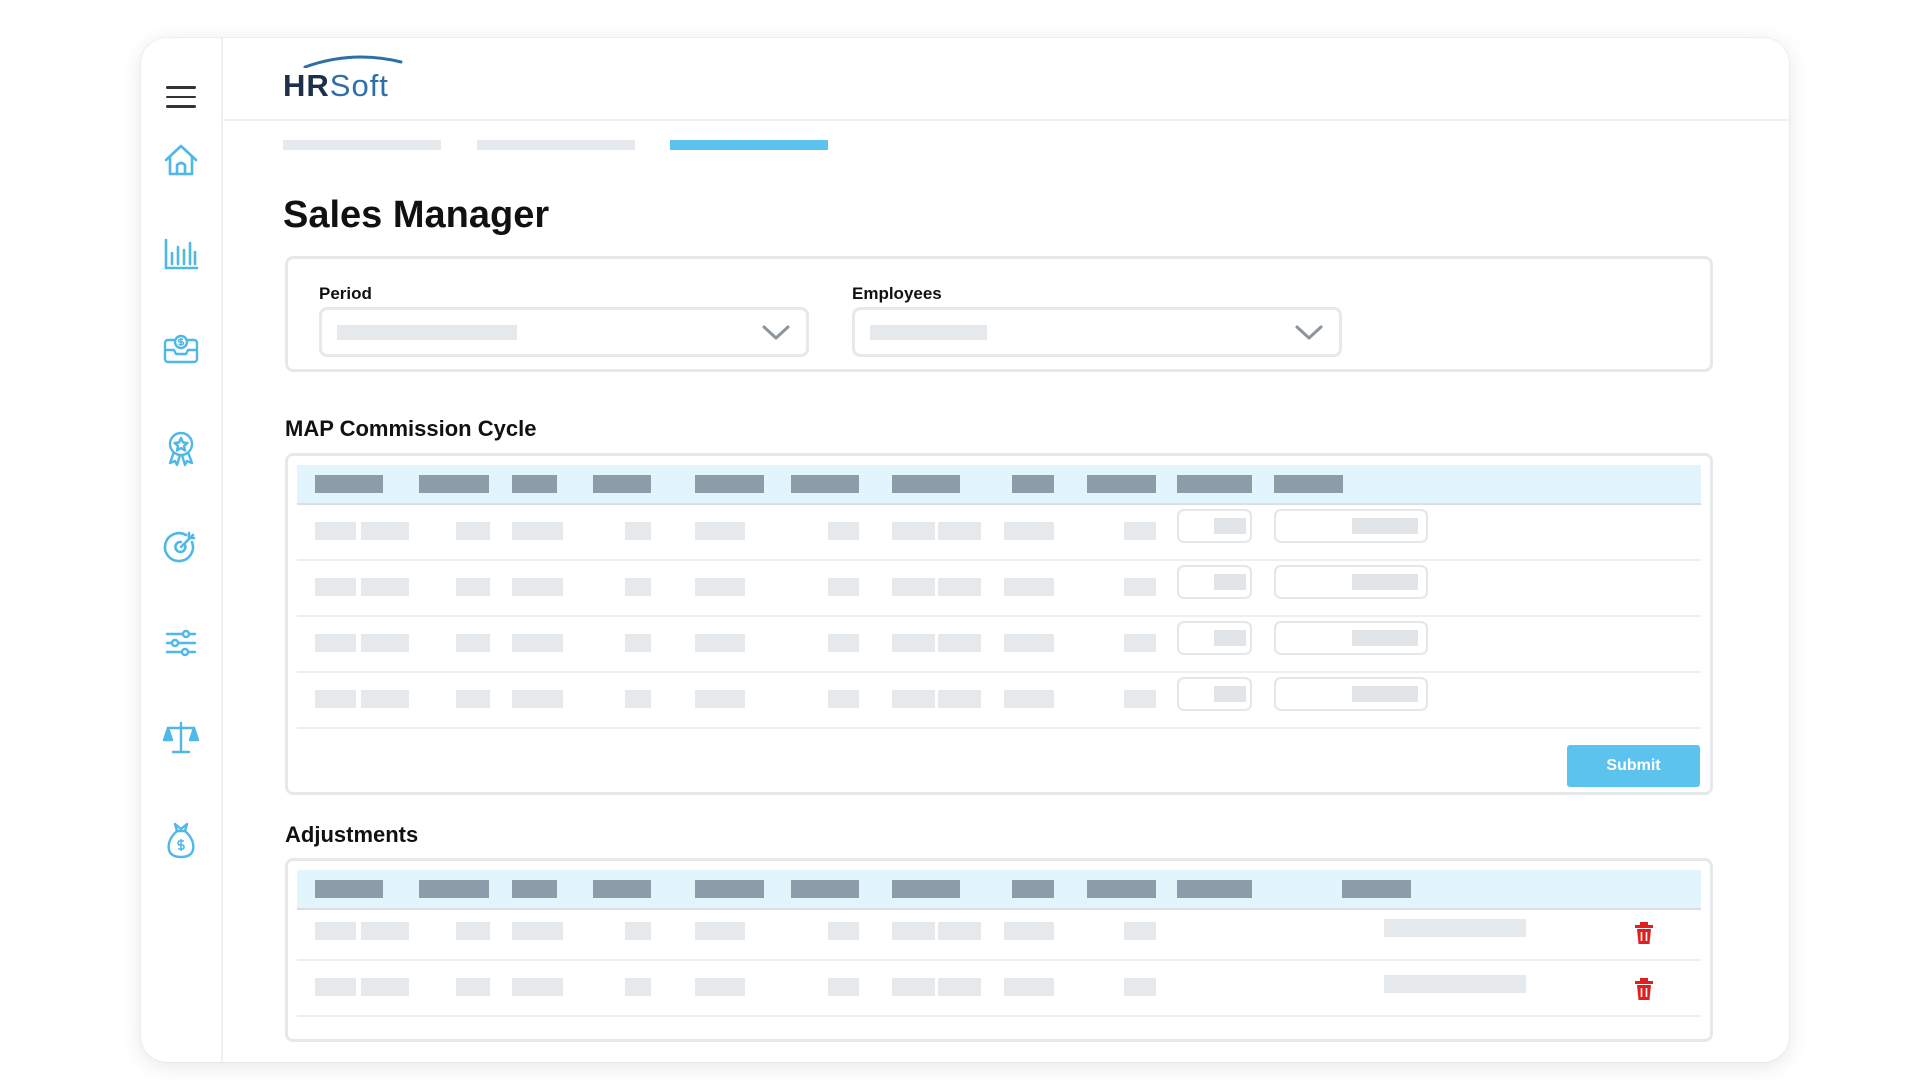  I want to click on scales-icon, so click(181, 738).